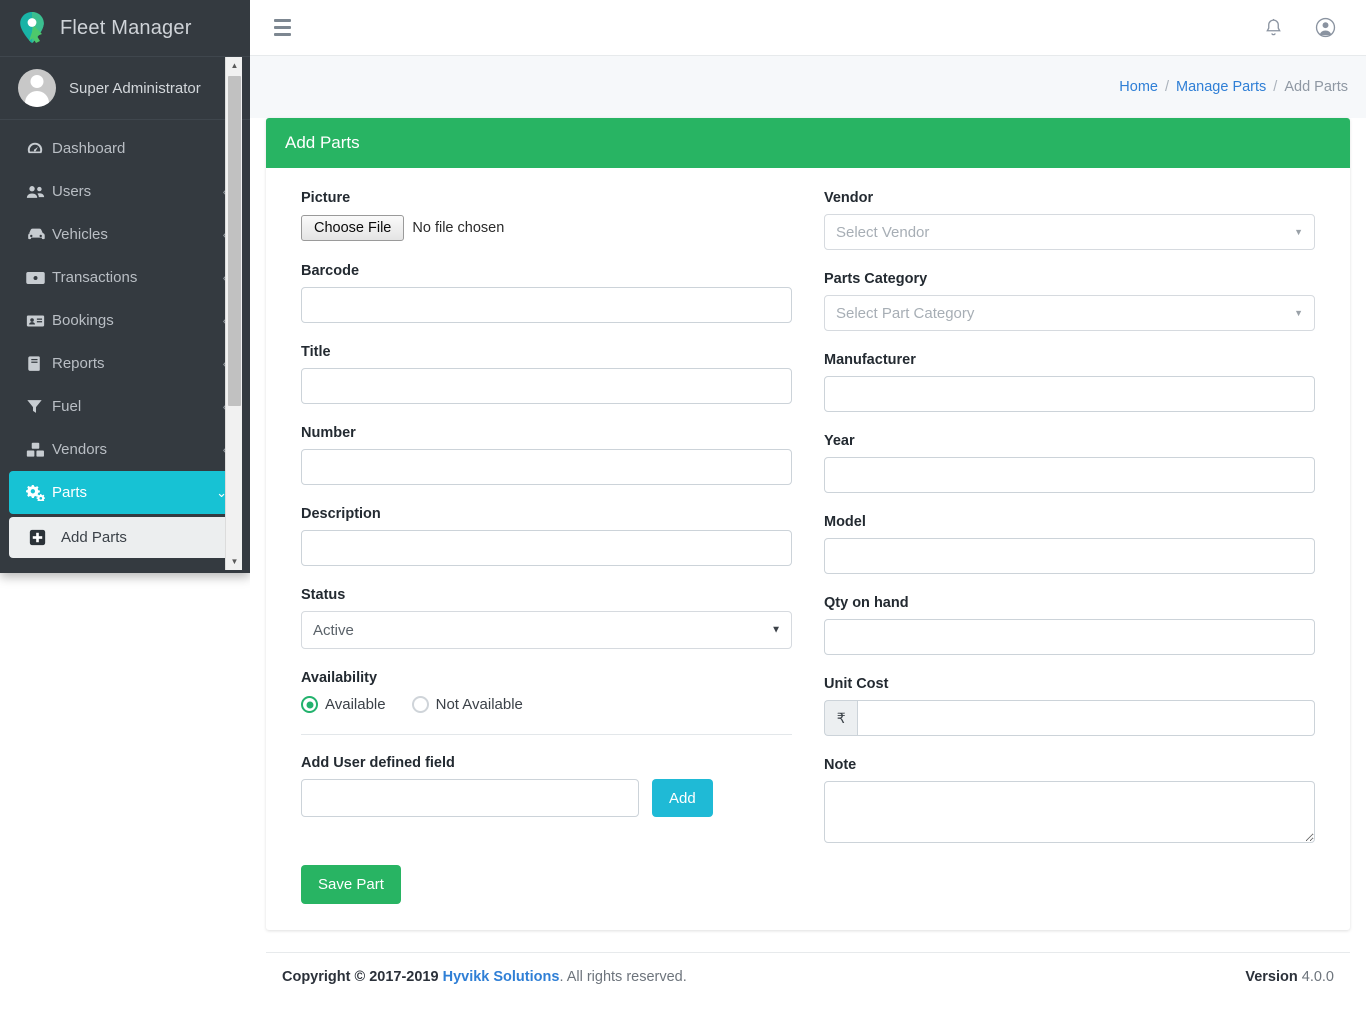 The height and width of the screenshot is (1024, 1366). What do you see at coordinates (458, 228) in the screenshot?
I see `file-status-text: No file chosen` at bounding box center [458, 228].